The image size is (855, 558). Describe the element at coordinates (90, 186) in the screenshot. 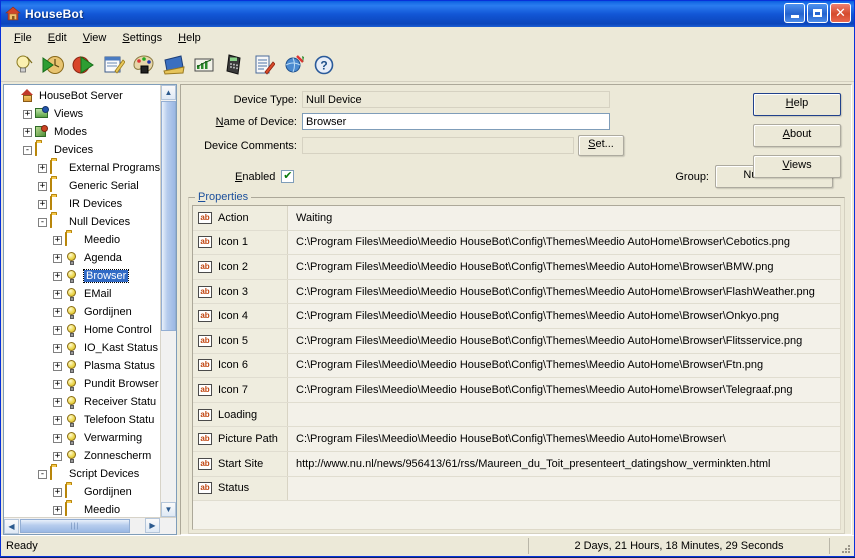

I see `tree-node-generic-serial: + Generic Serial` at that location.